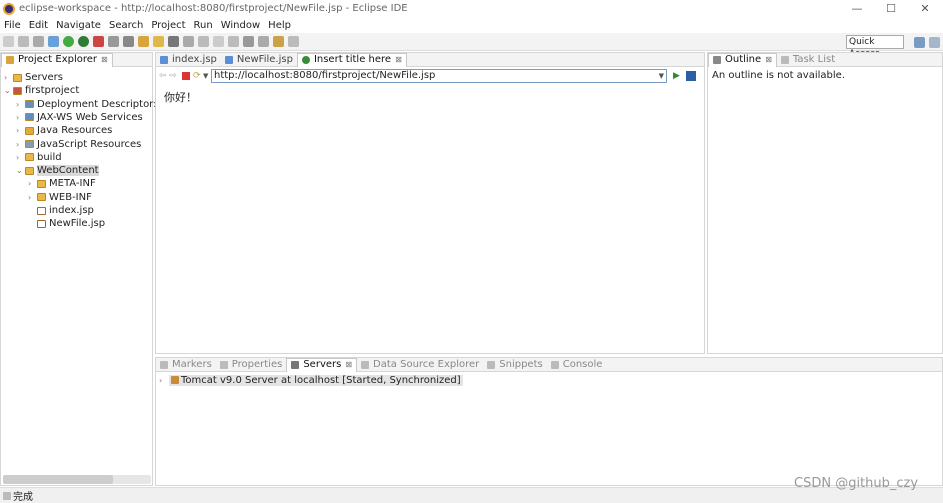  Describe the element at coordinates (104, 104) in the screenshot. I see `tree-item-label: Deployment Descriptor: fir` at that location.